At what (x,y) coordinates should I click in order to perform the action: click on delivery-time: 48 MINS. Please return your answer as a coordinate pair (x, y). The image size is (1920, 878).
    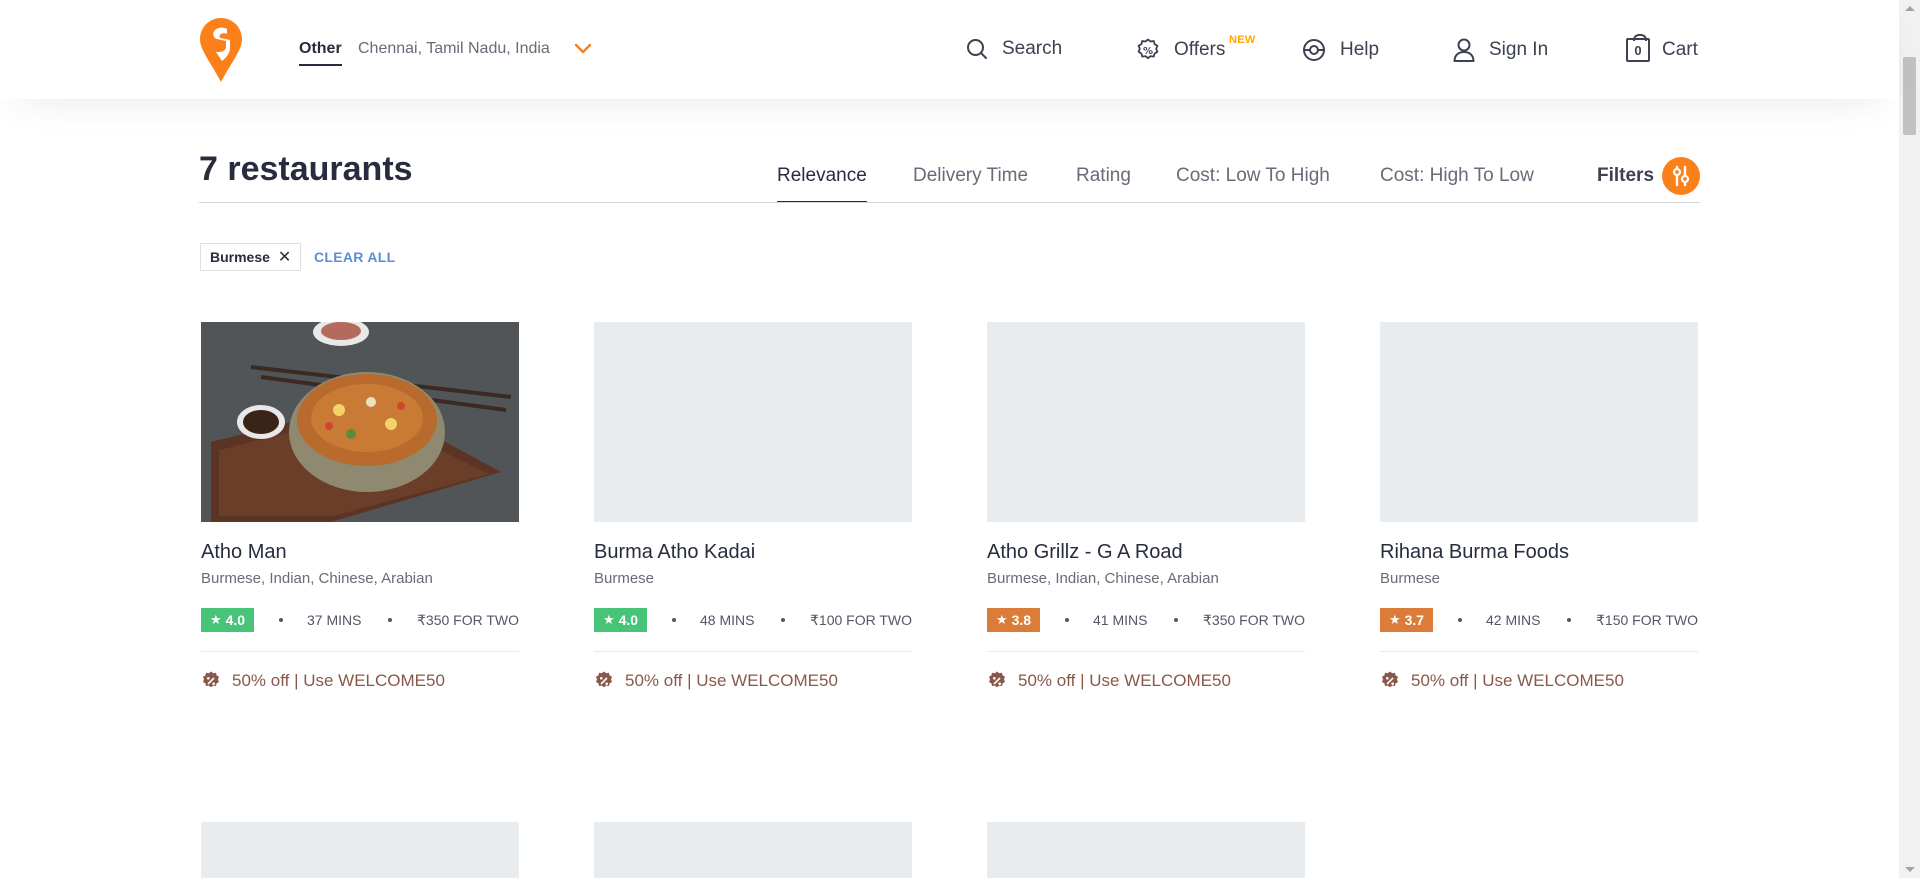
    Looking at the image, I should click on (727, 620).